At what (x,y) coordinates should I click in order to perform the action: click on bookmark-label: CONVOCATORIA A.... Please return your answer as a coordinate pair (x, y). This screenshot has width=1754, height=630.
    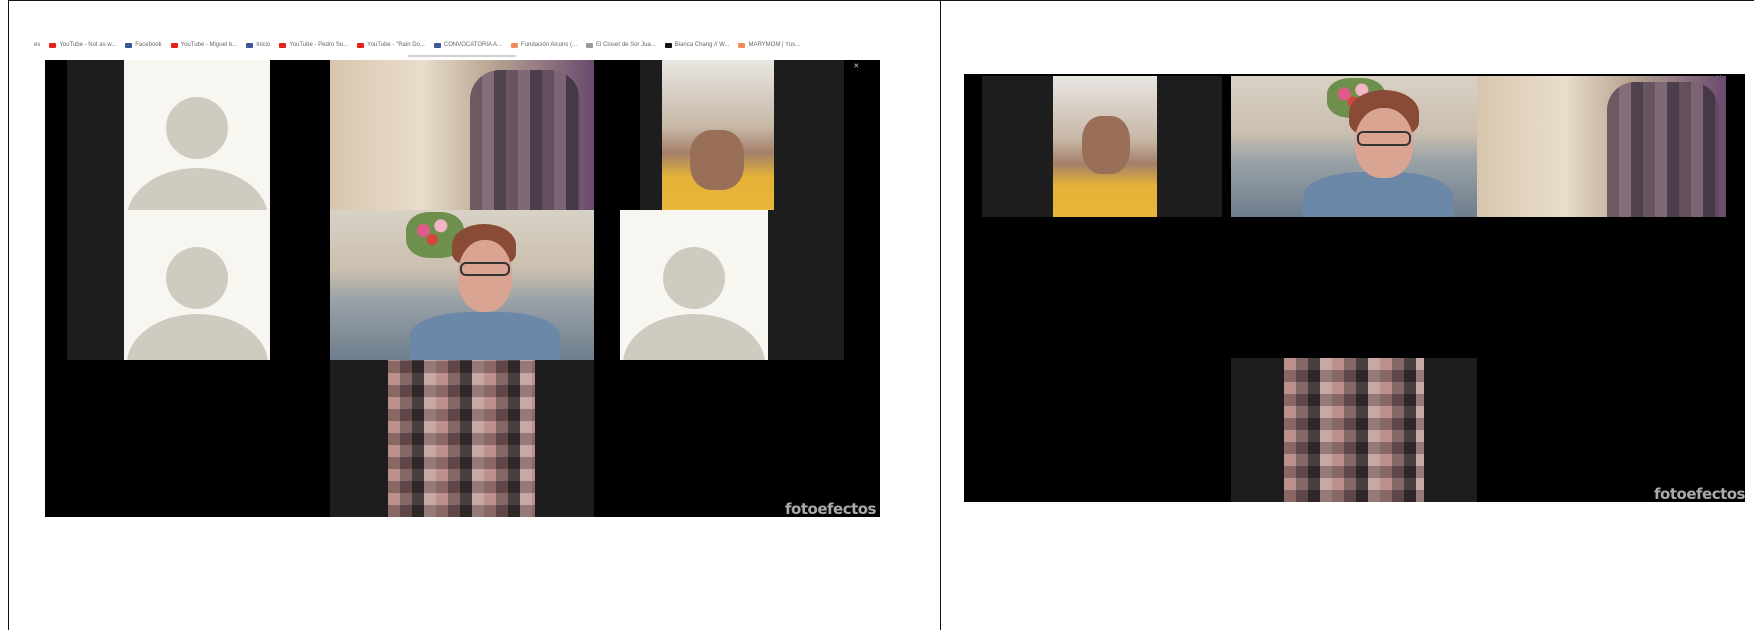
    Looking at the image, I should click on (473, 45).